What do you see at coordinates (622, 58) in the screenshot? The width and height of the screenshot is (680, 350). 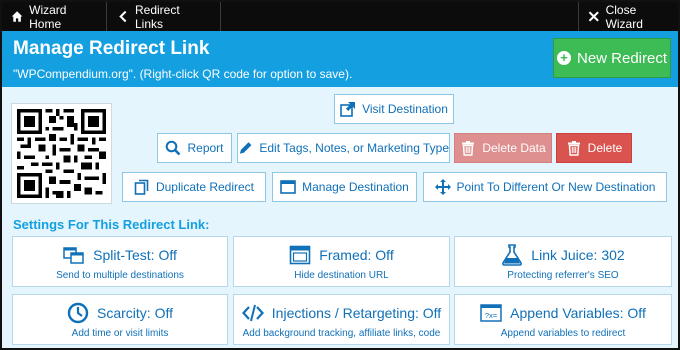 I see `new-redirect-label: New Redirect` at bounding box center [622, 58].